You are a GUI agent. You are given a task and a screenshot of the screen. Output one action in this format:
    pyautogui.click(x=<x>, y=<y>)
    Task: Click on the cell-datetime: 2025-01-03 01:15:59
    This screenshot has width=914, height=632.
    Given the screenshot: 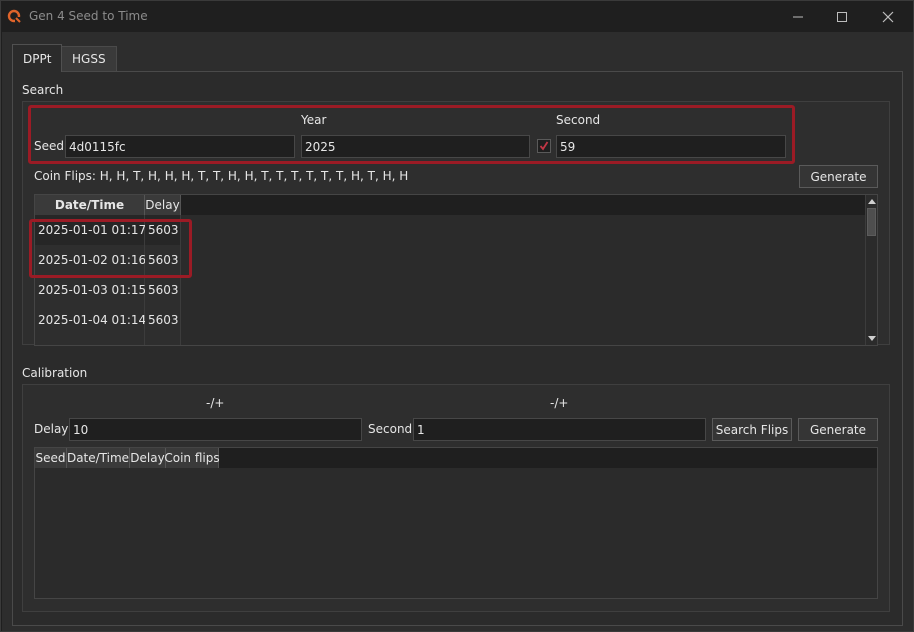 What is the action you would take?
    pyautogui.click(x=100, y=290)
    